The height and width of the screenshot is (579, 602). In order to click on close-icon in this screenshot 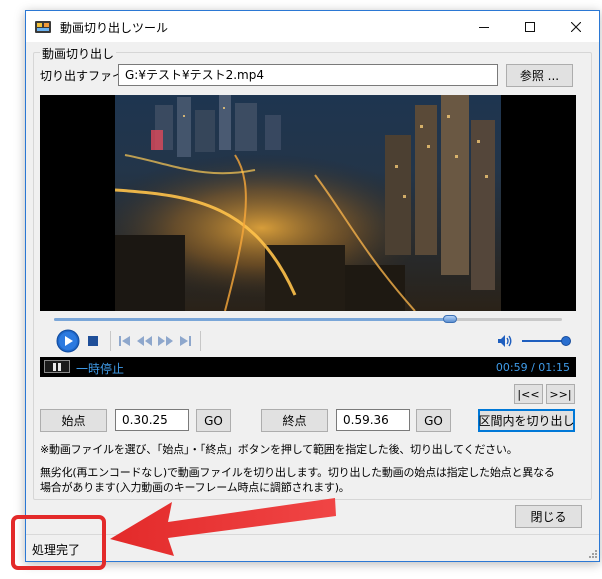, I will do `click(576, 26)`.